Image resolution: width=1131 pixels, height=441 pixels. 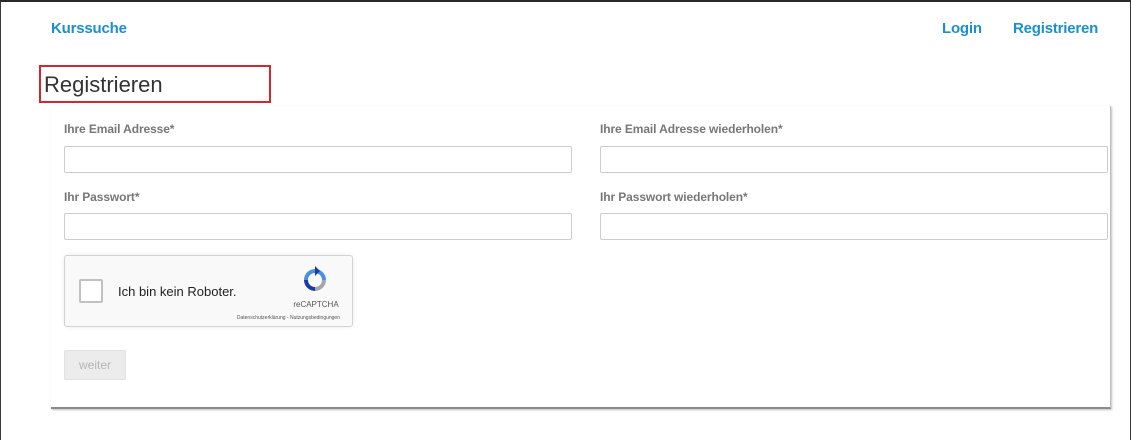 What do you see at coordinates (565, 1) in the screenshot?
I see `top-divider` at bounding box center [565, 1].